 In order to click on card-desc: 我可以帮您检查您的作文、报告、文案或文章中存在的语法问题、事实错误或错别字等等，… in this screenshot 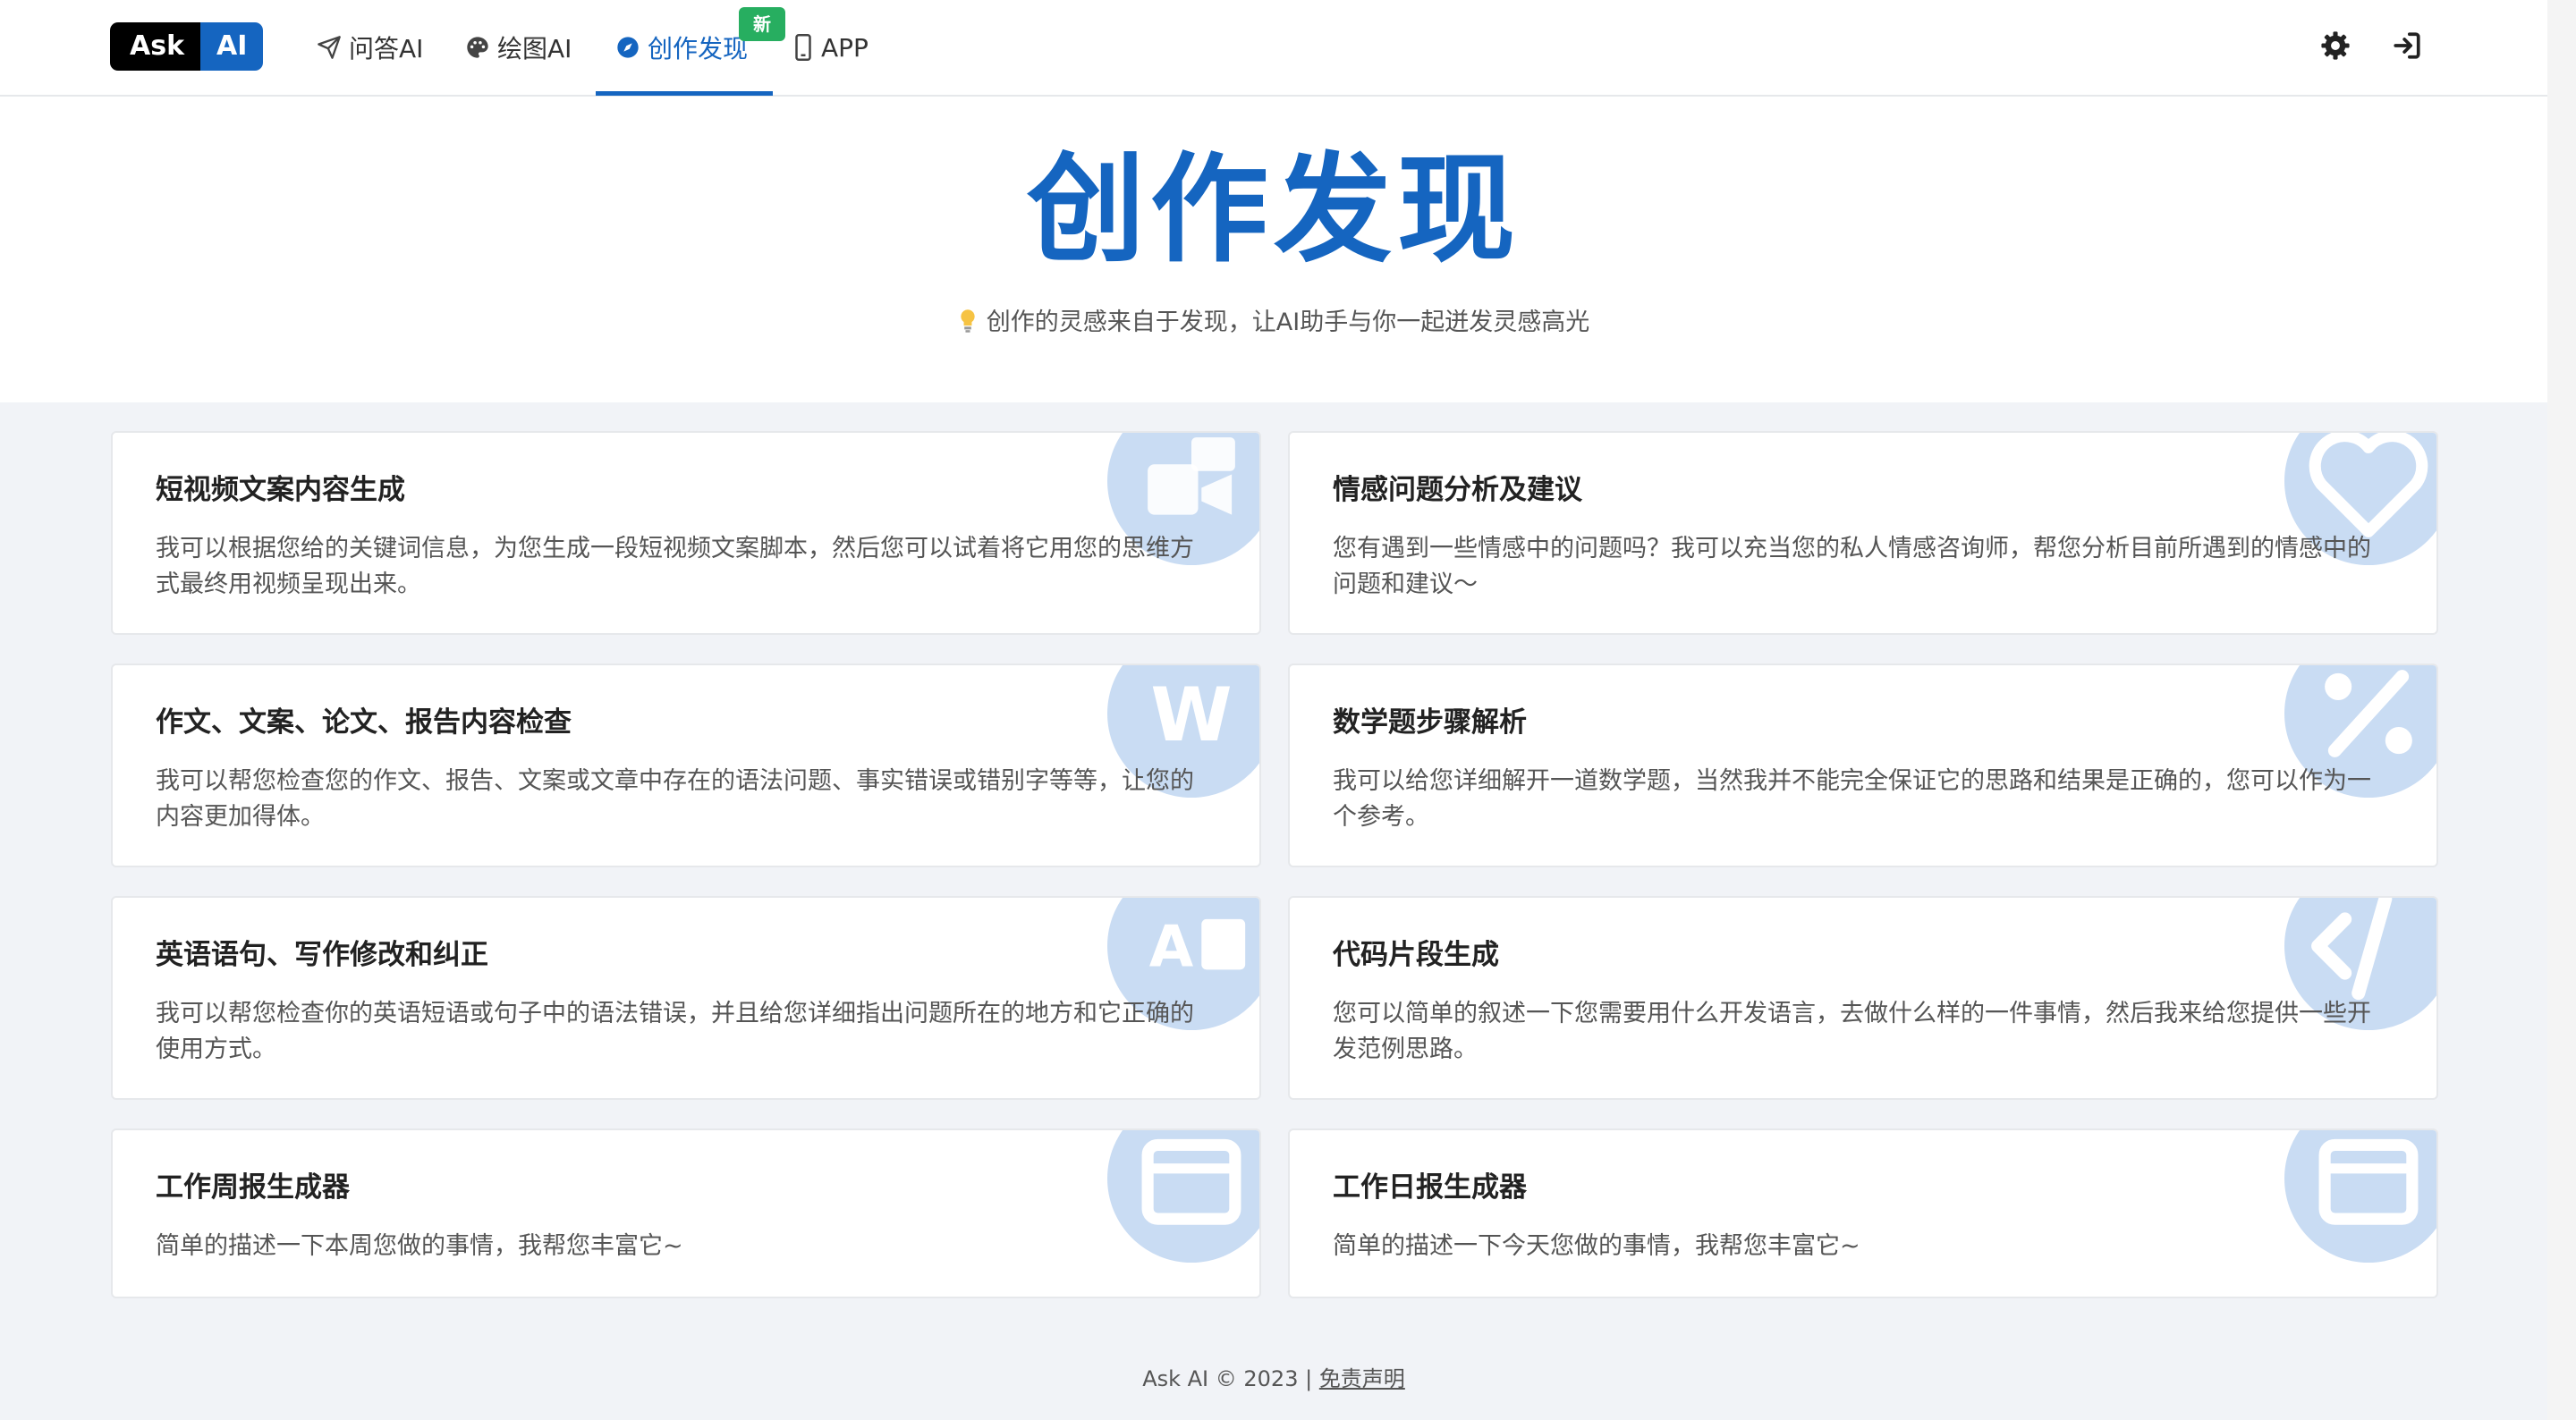, I will do `click(675, 799)`.